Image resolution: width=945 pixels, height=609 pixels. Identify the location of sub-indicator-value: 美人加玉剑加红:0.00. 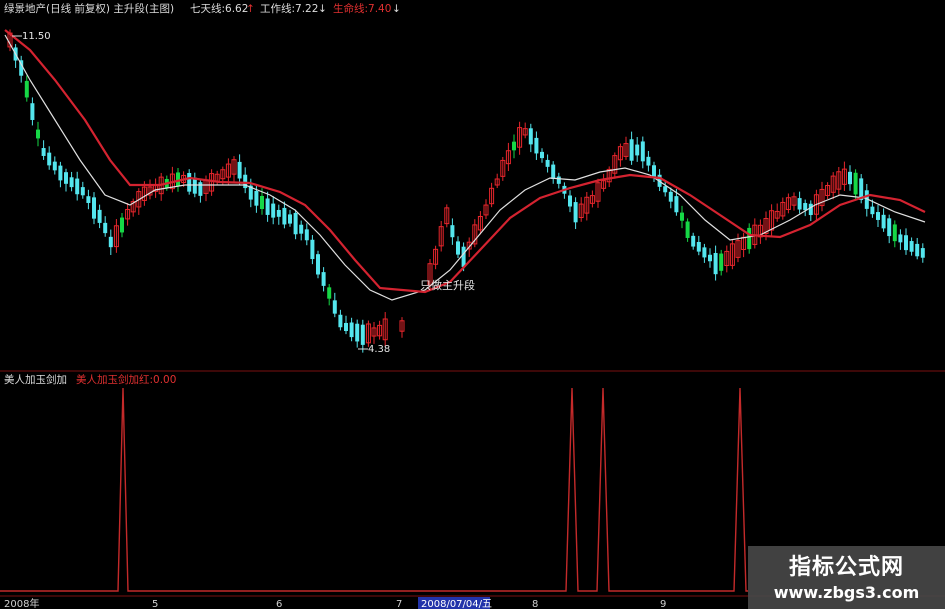
(126, 379).